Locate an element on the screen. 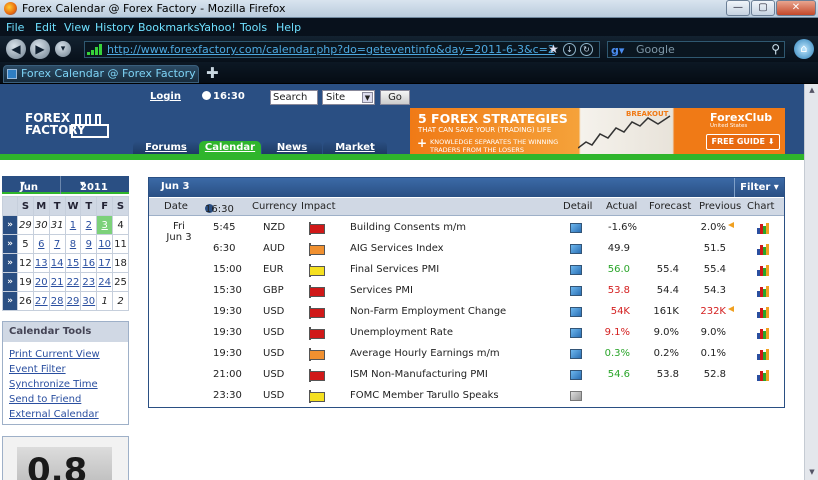  calendar-day: 1 is located at coordinates (73, 225).